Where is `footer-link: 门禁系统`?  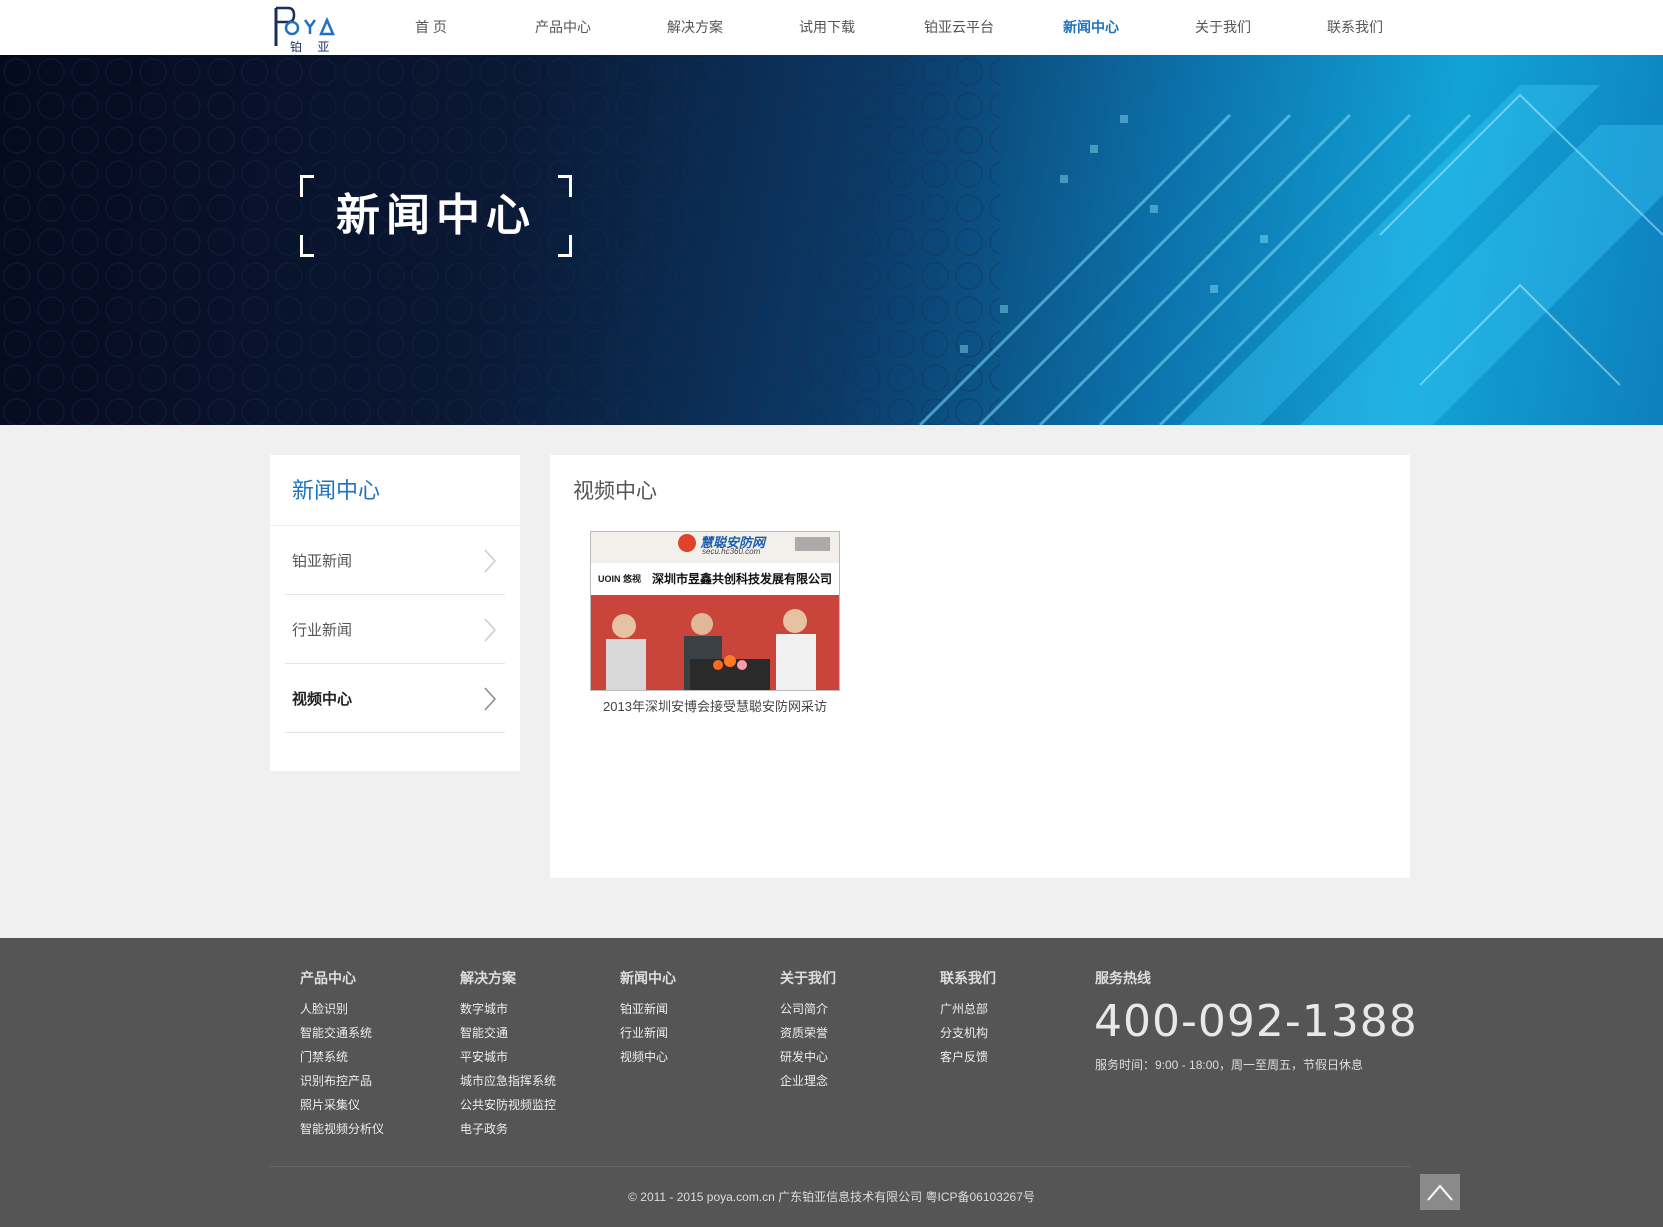
footer-link: 门禁系统 is located at coordinates (342, 1057).